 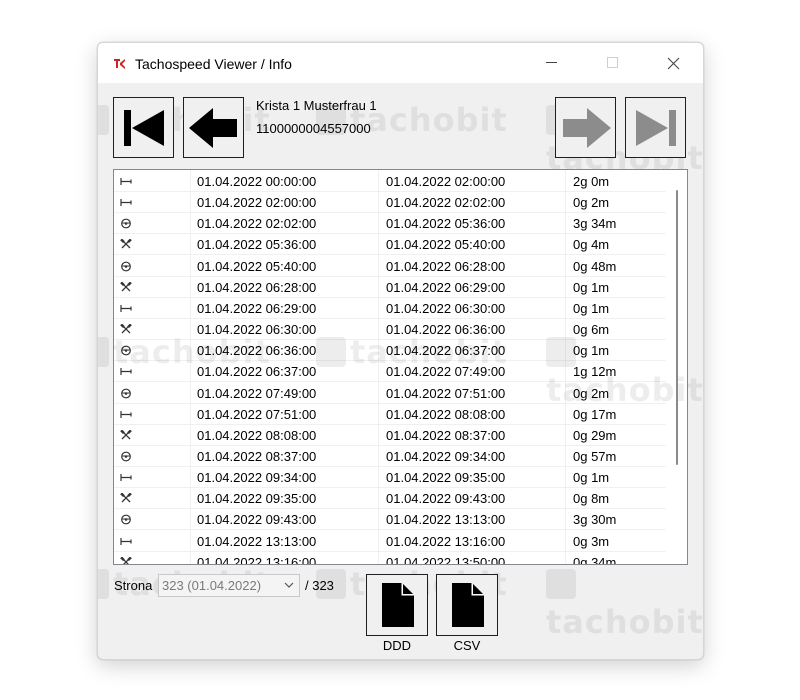 What do you see at coordinates (257, 541) in the screenshot?
I see `activity-start: 01.04.2022 13:13:00` at bounding box center [257, 541].